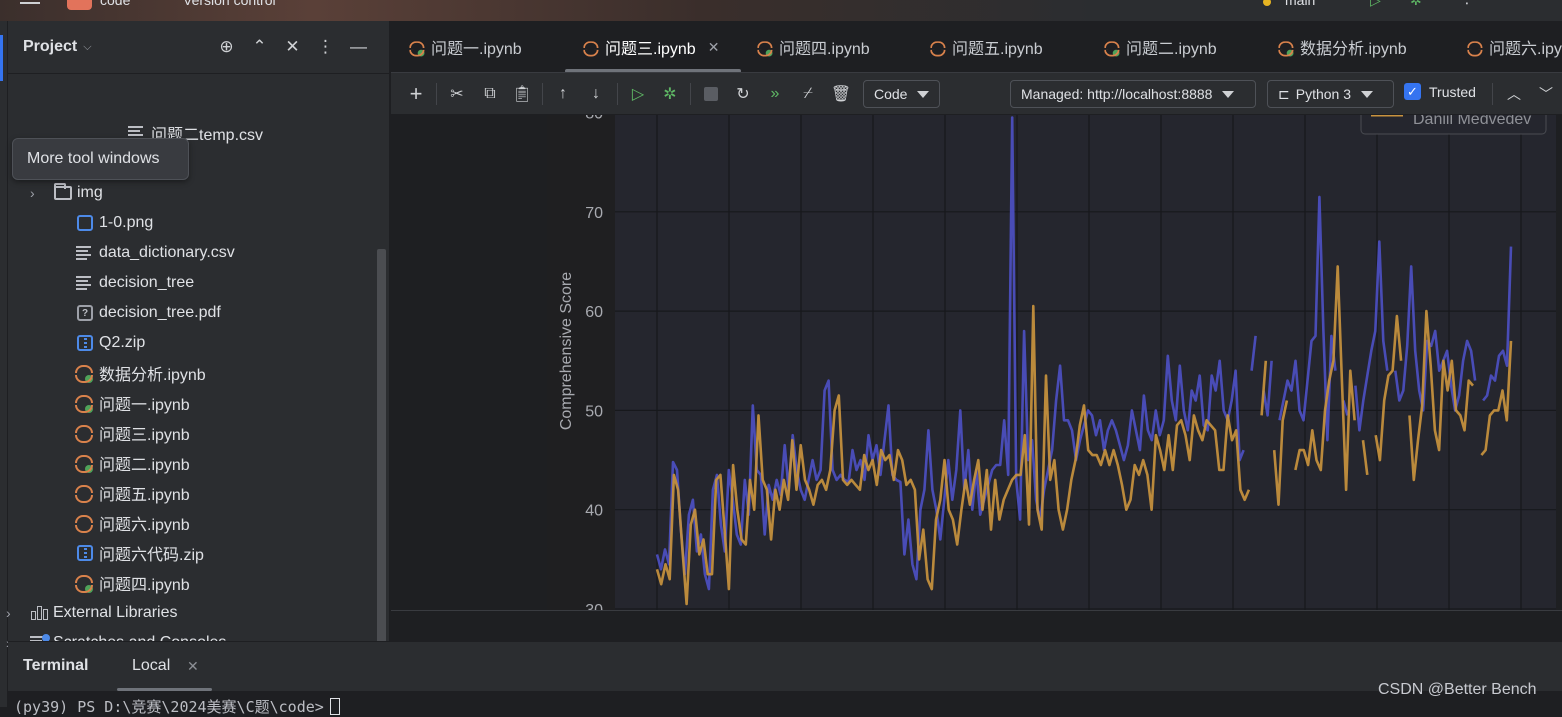 This screenshot has width=1562, height=717. What do you see at coordinates (151, 666) in the screenshot?
I see `terminal-tab-local: Local` at bounding box center [151, 666].